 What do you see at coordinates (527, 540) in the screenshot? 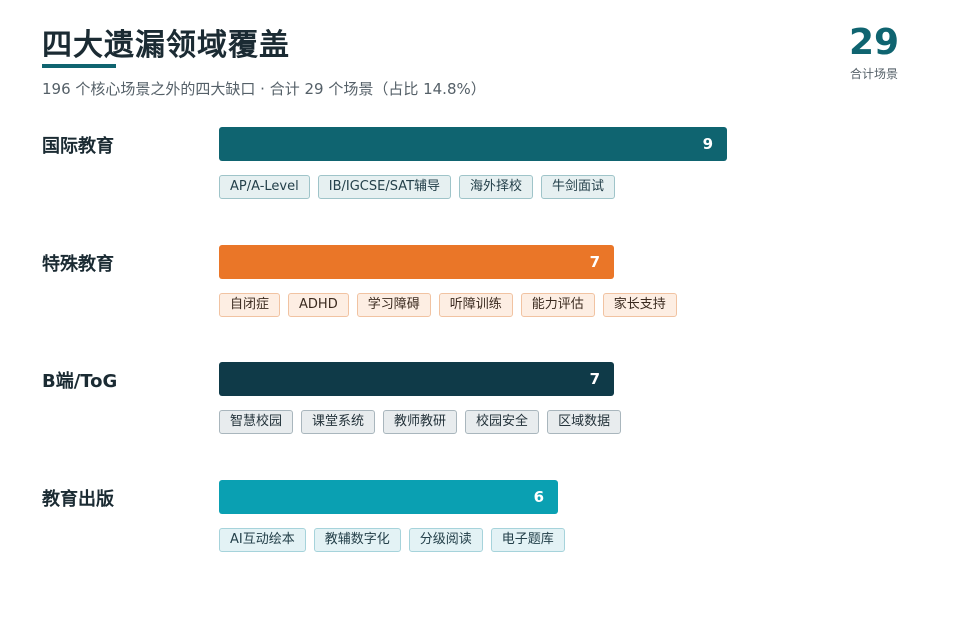
I see `scenario-tag: 电子题库` at bounding box center [527, 540].